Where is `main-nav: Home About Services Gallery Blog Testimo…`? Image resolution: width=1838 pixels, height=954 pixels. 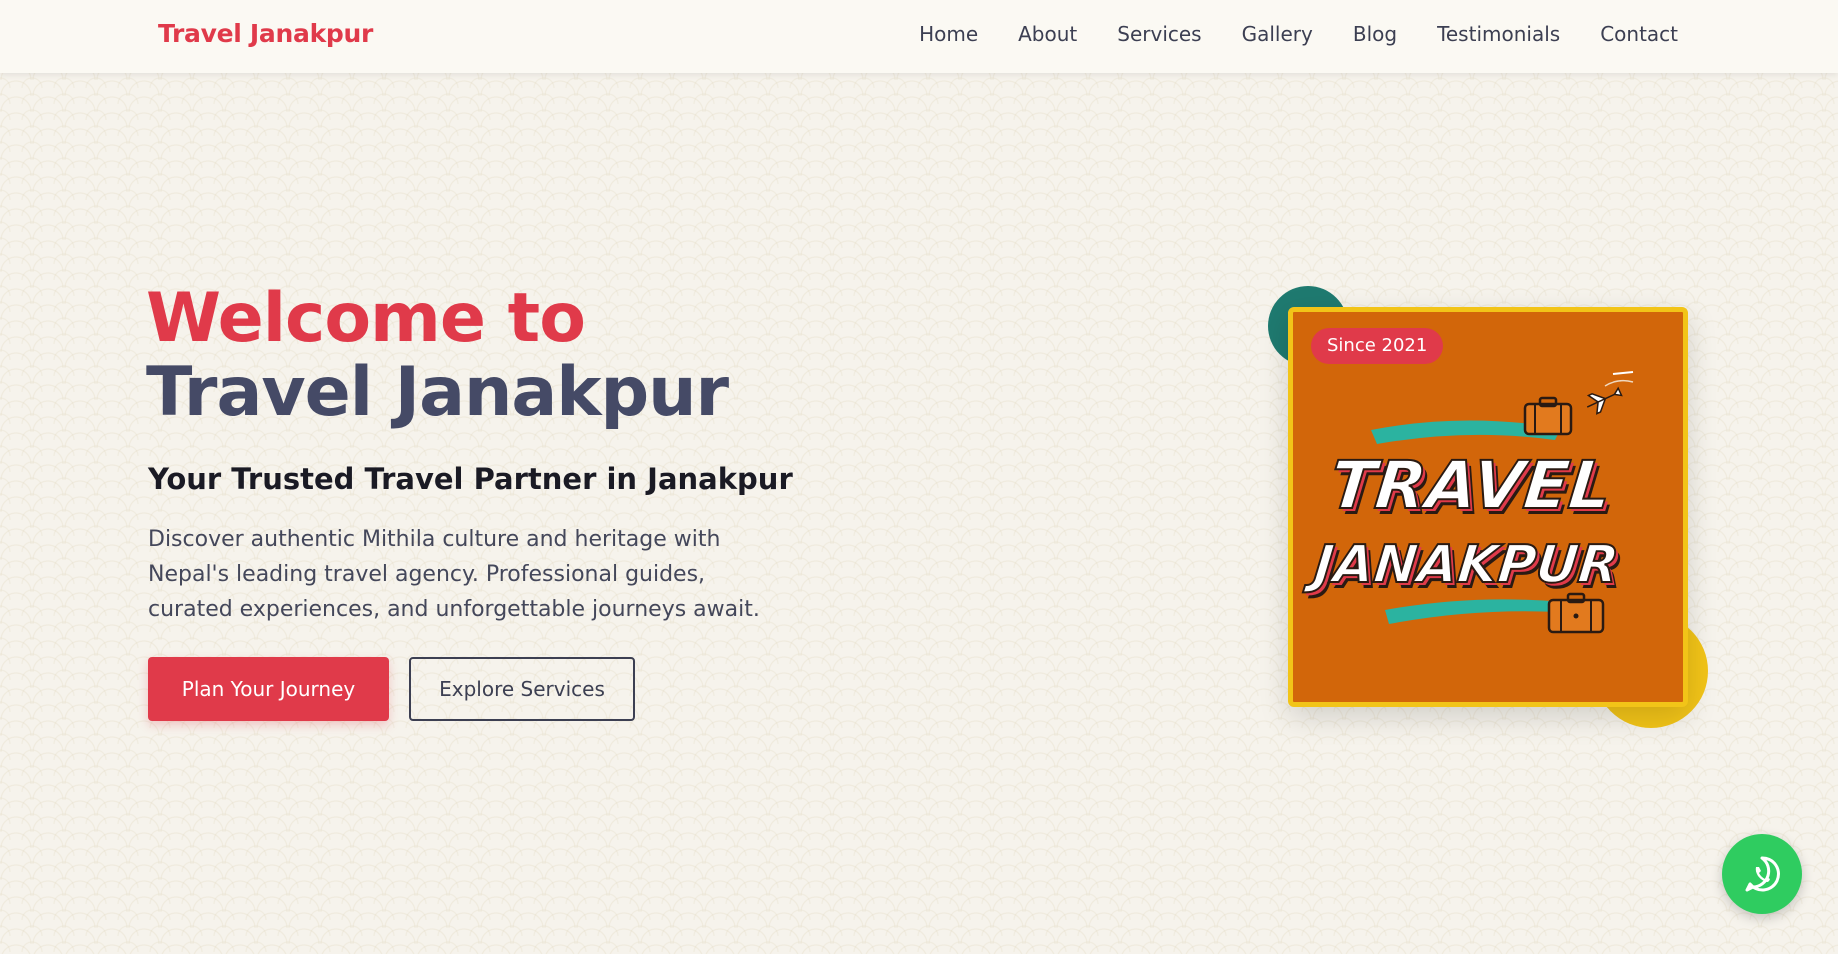
main-nav: Home About Services Gallery Blog Testimo… is located at coordinates (1298, 34).